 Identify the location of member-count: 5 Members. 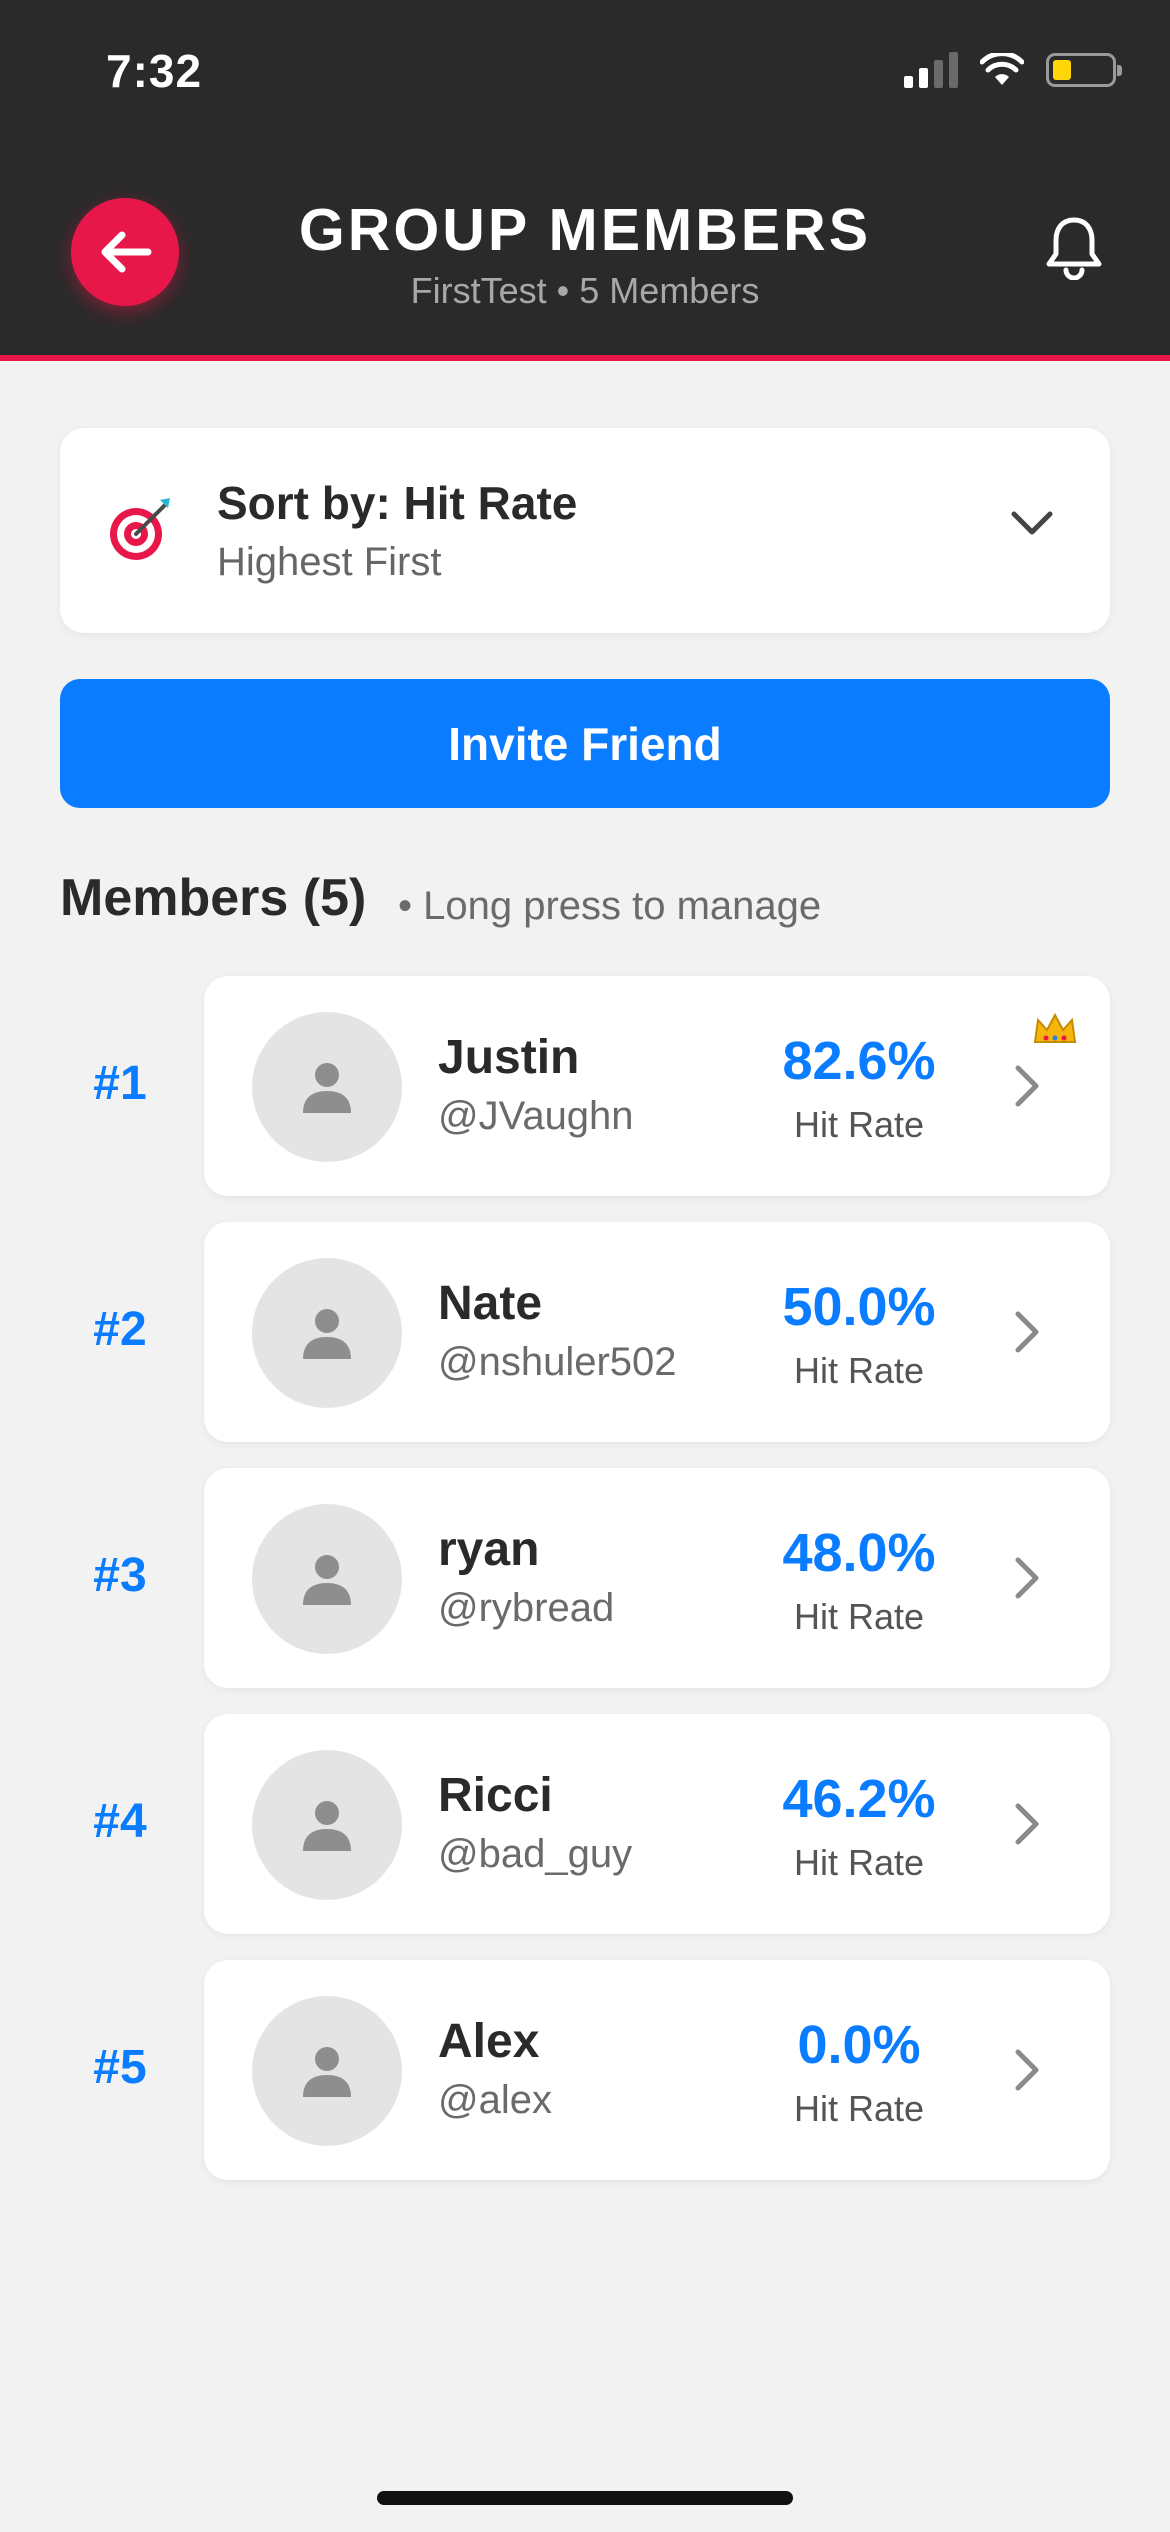
(669, 290).